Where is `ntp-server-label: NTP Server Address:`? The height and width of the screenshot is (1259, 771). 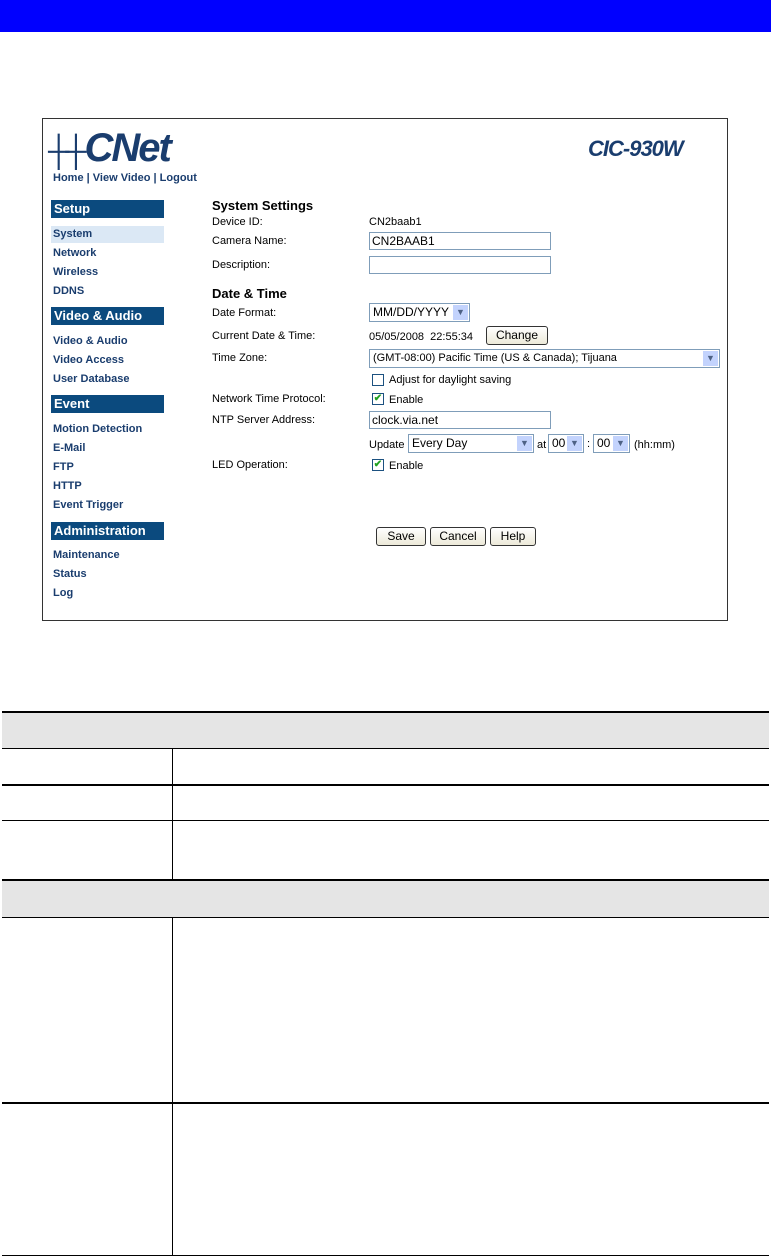
ntp-server-label: NTP Server Address: is located at coordinates (264, 420).